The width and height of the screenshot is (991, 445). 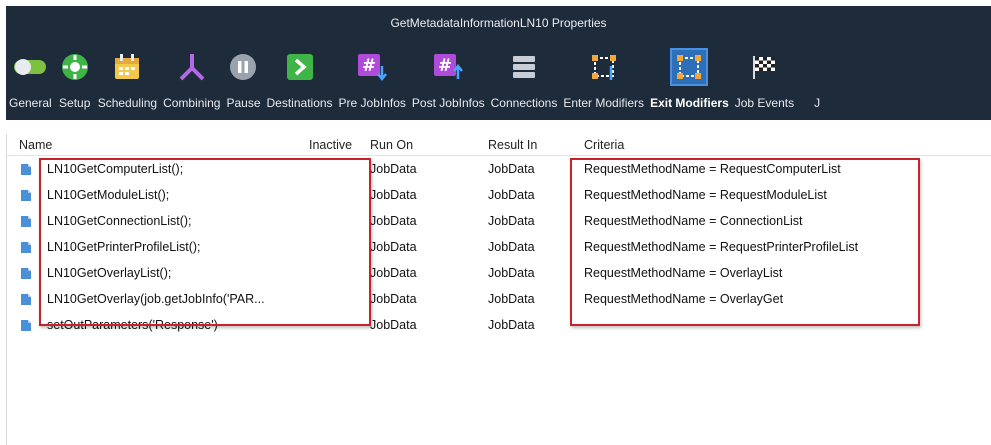 I want to click on tool-label: Destinations, so click(x=299, y=103).